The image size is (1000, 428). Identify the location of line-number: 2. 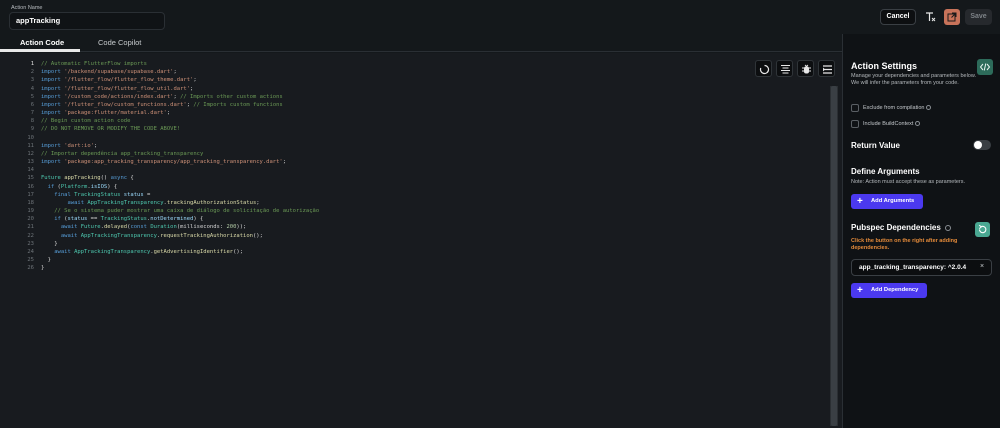
(32, 72).